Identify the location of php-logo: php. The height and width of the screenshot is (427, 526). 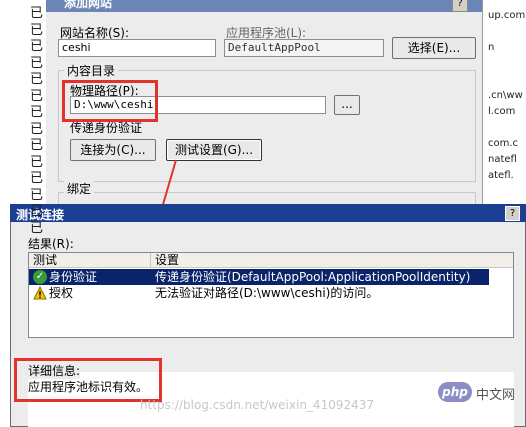
(455, 392).